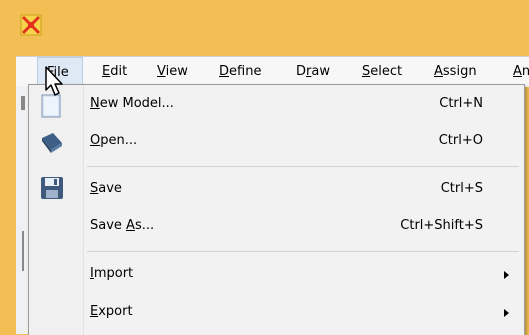  What do you see at coordinates (460, 140) in the screenshot?
I see `shortcut-text: Ctrl+O` at bounding box center [460, 140].